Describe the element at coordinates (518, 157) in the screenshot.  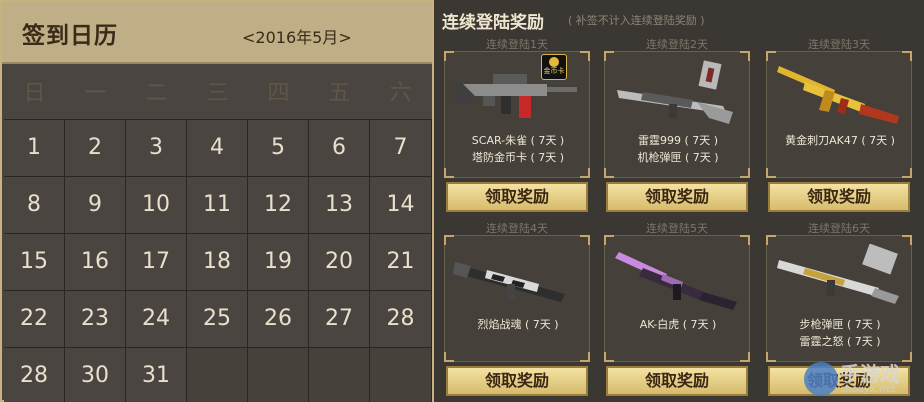
I see `reward-item-2: 塔防金币卡 ( 7天 )` at that location.